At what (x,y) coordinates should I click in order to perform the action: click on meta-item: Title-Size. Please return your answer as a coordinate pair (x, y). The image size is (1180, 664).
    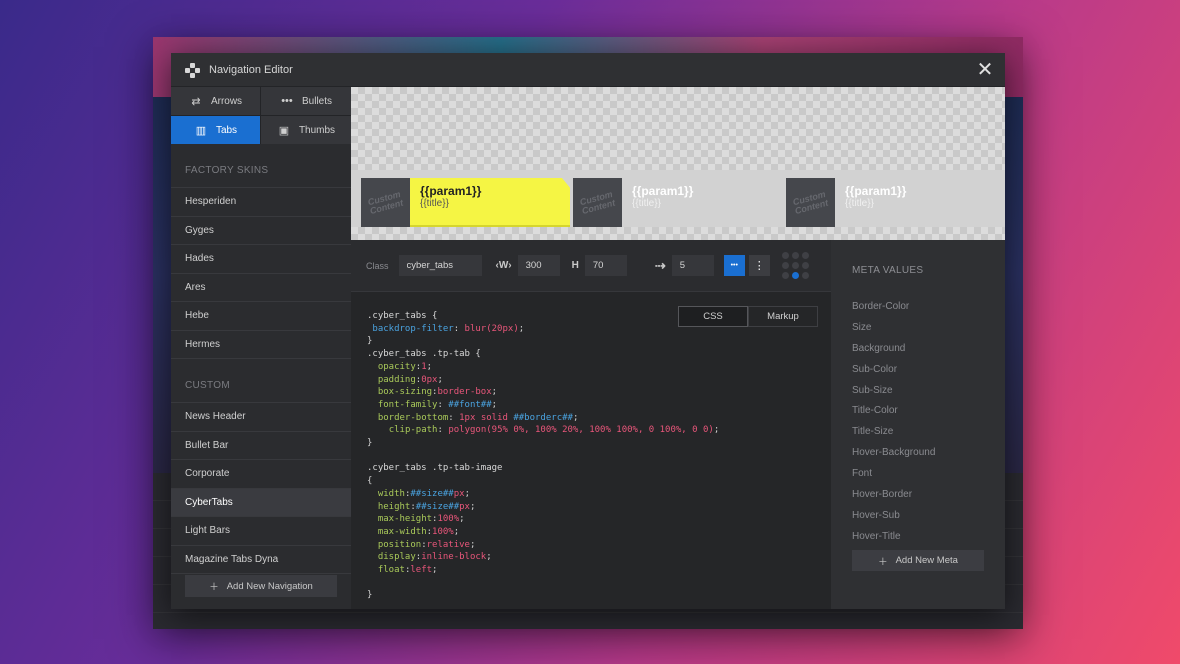
    Looking at the image, I should click on (918, 432).